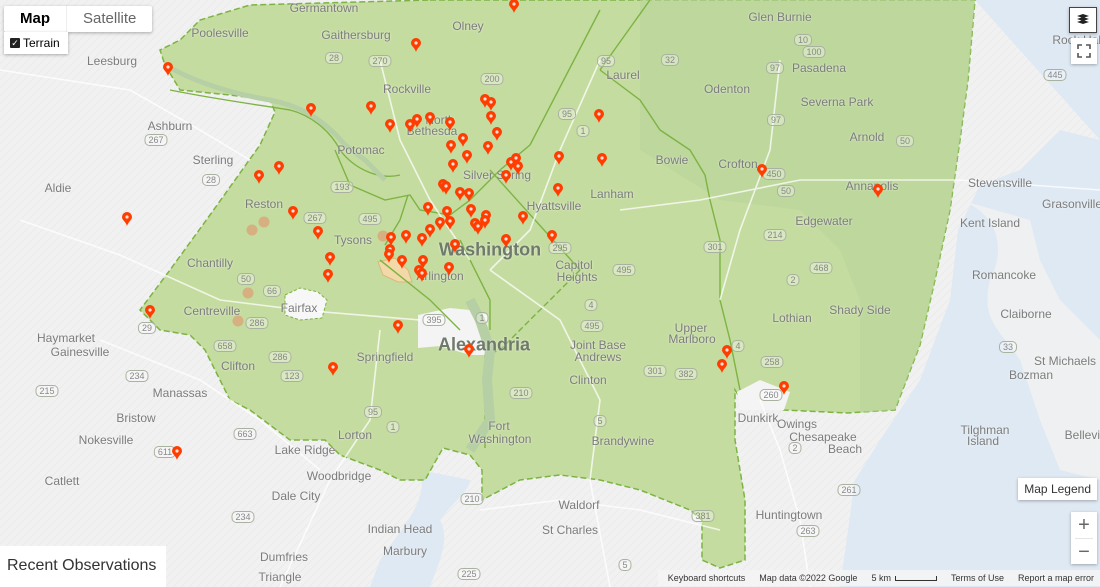 The width and height of the screenshot is (1100, 587). What do you see at coordinates (264, 204) in the screenshot?
I see `place-label: Reston` at bounding box center [264, 204].